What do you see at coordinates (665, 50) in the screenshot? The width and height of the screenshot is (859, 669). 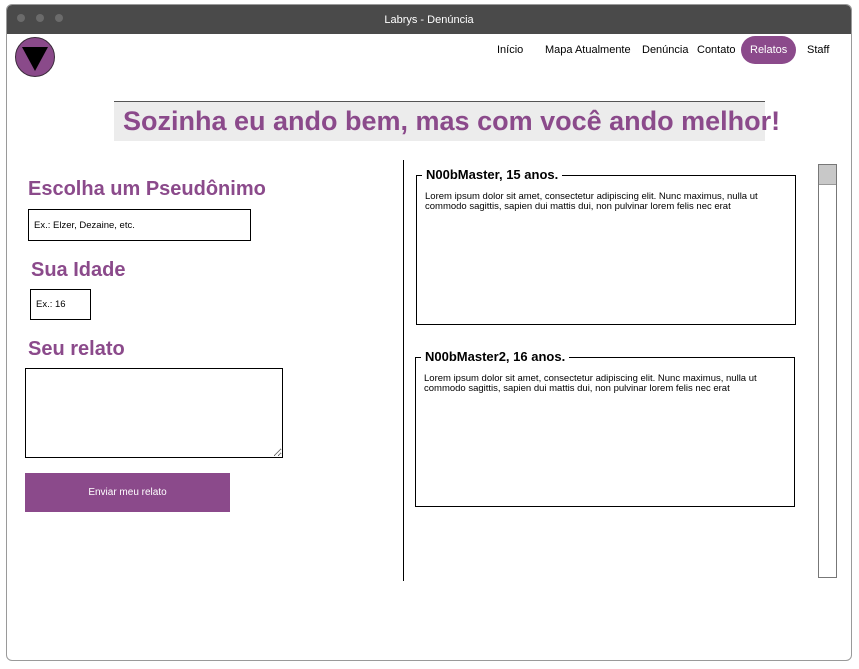 I see `nav-item-denuncia: Denúncia` at bounding box center [665, 50].